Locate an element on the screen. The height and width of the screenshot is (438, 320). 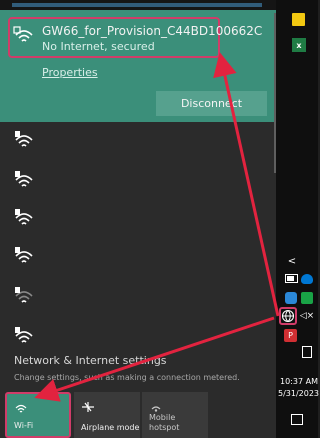
top-accent-strip is located at coordinates (137, 5).